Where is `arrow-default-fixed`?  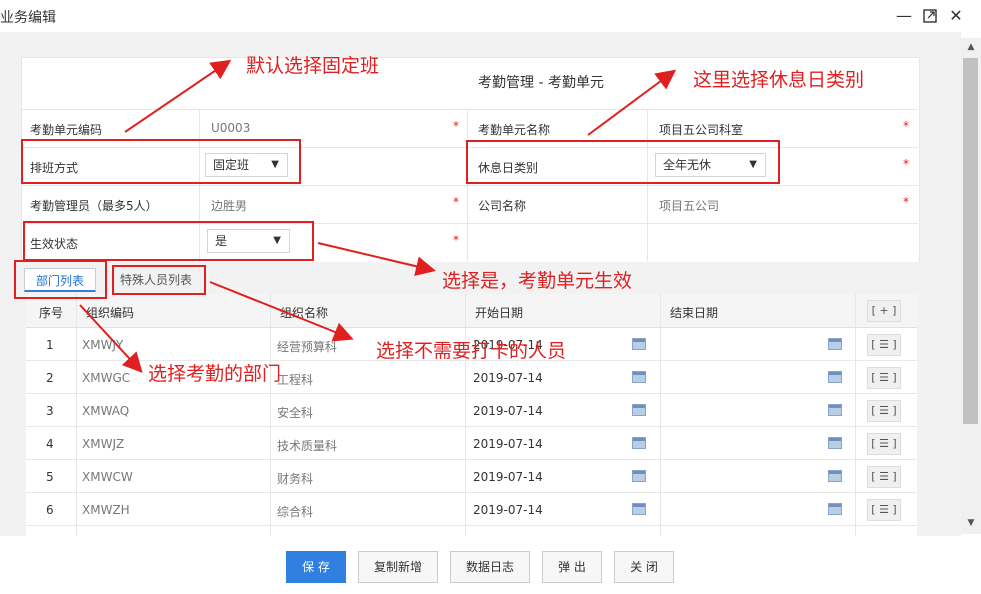
arrow-default-fixed is located at coordinates (178, 96).